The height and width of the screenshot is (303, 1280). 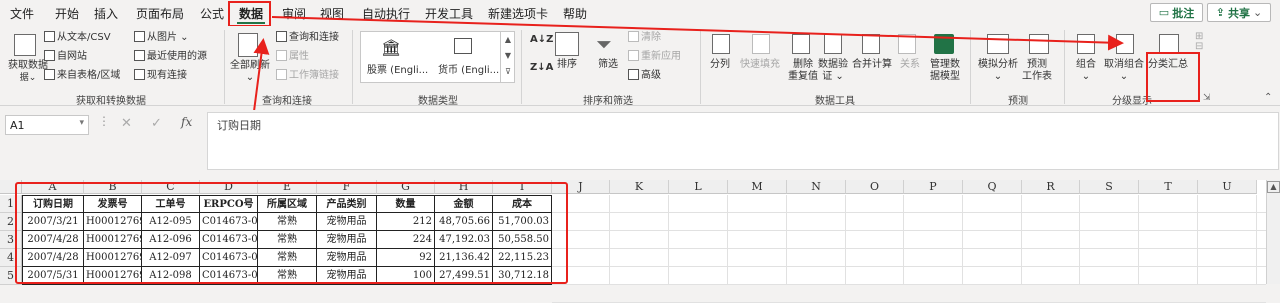 I want to click on arrow-to-subtotal, so click(x=697, y=33).